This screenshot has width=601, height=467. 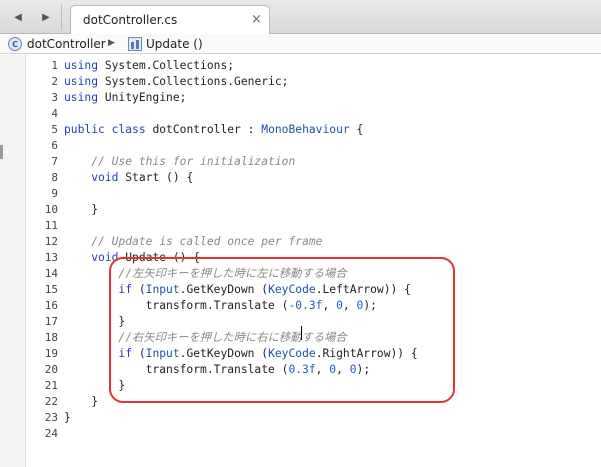 What do you see at coordinates (54, 177) in the screenshot?
I see `line-number: 8` at bounding box center [54, 177].